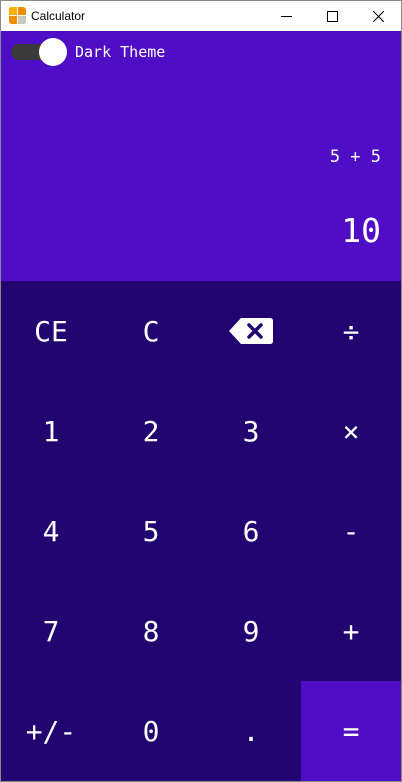 The image size is (402, 782). I want to click on digit-7-button: 7, so click(51, 631).